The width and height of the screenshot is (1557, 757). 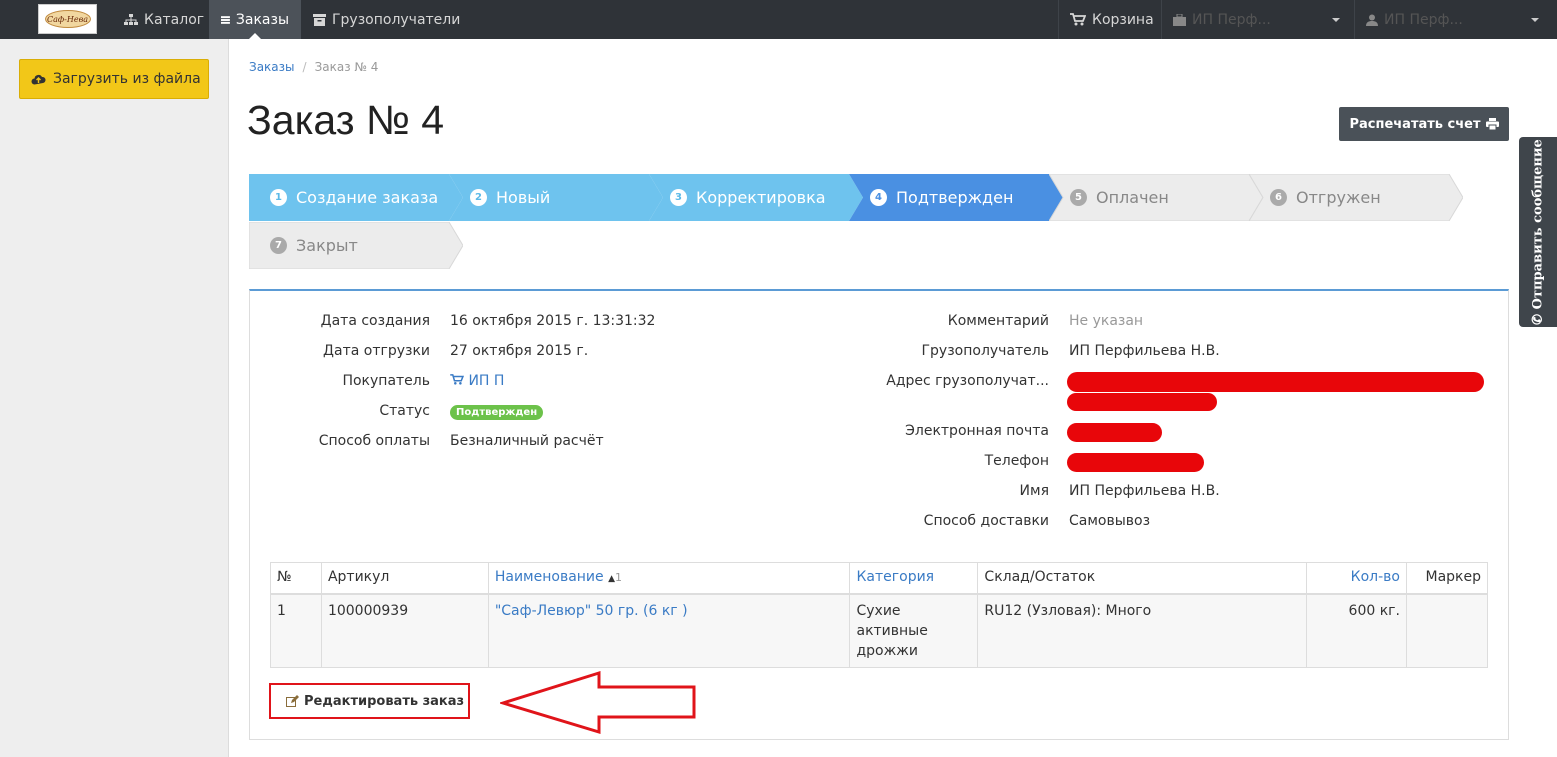 I want to click on step-label: Отгружен, so click(x=1338, y=197).